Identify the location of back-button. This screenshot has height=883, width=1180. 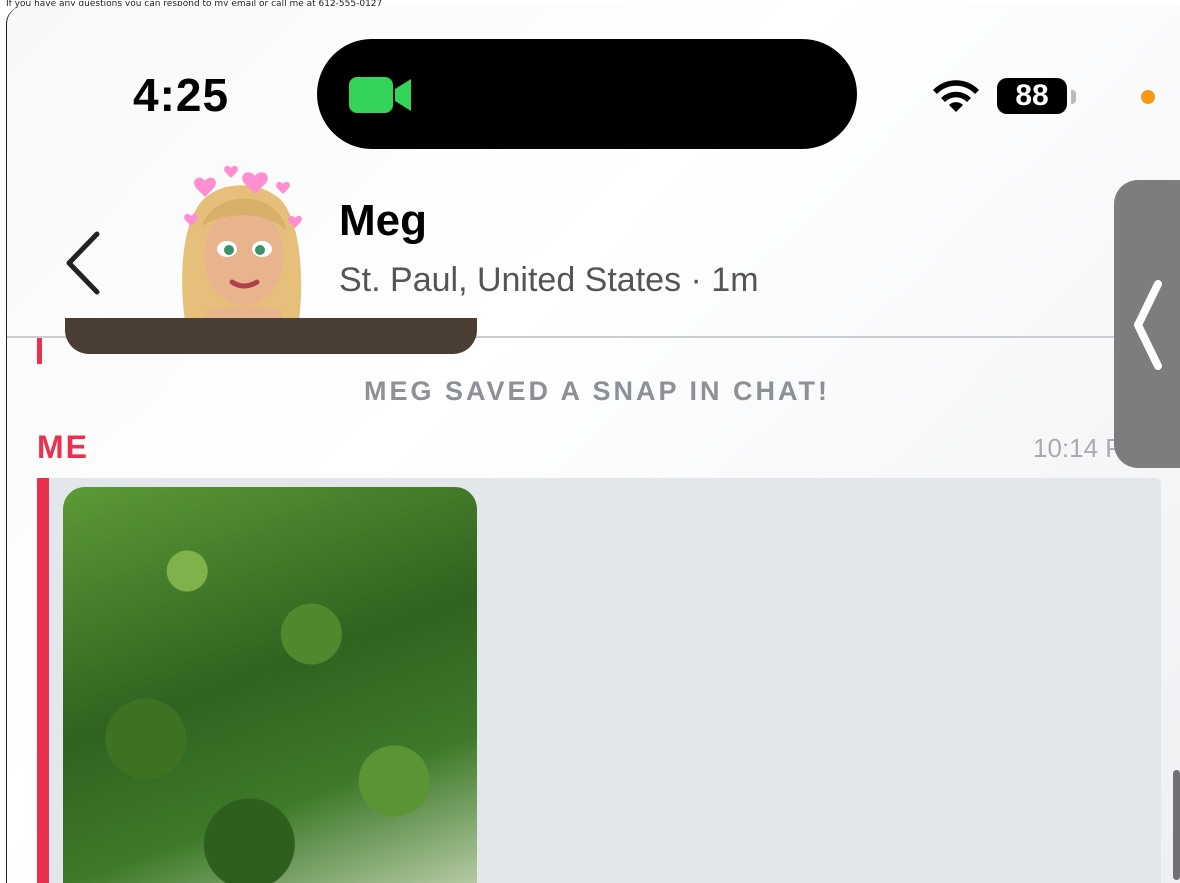
(84, 263).